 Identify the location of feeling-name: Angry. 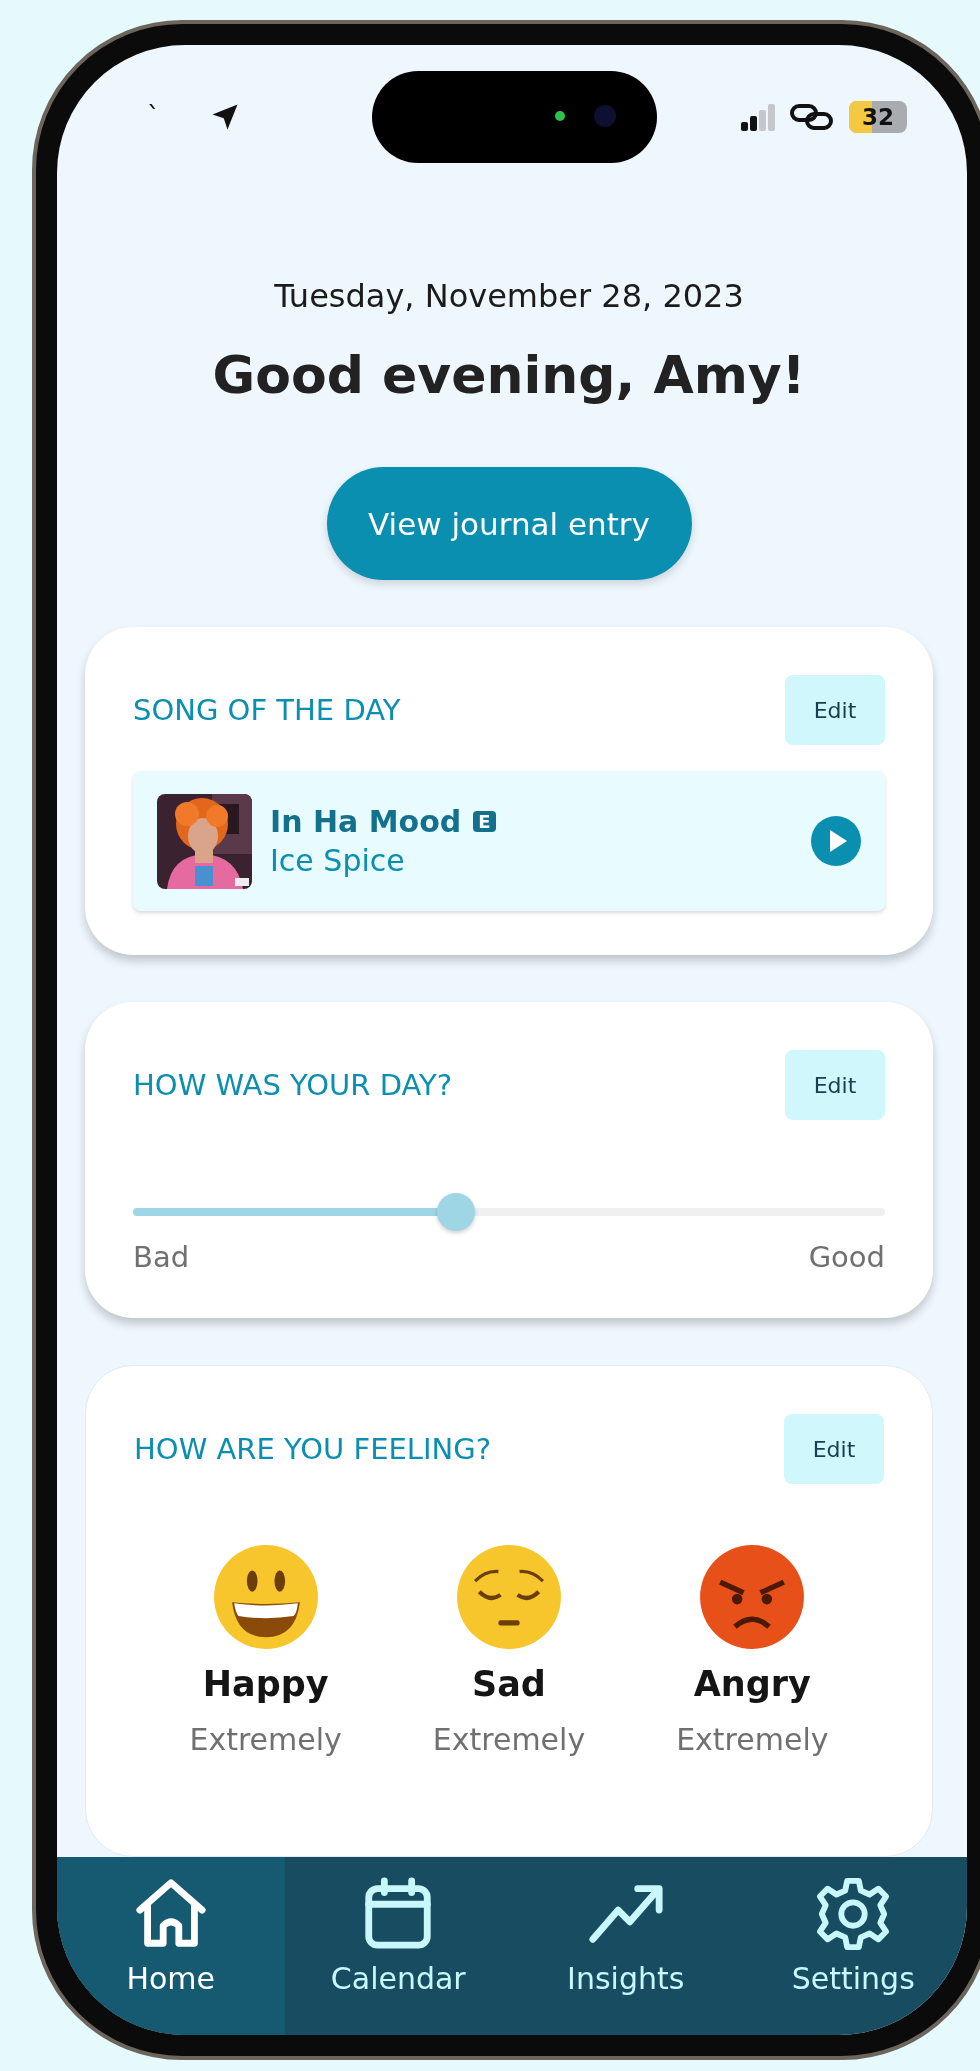
(752, 1684).